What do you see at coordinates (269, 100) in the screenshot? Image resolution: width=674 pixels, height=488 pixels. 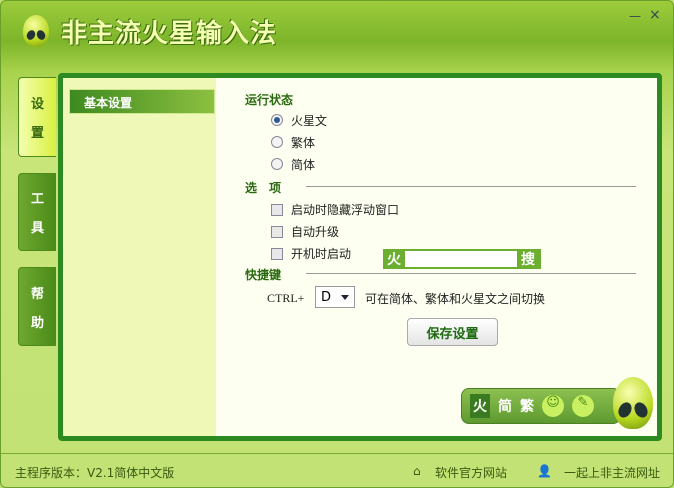 I see `run-state-heading: 运行状态` at bounding box center [269, 100].